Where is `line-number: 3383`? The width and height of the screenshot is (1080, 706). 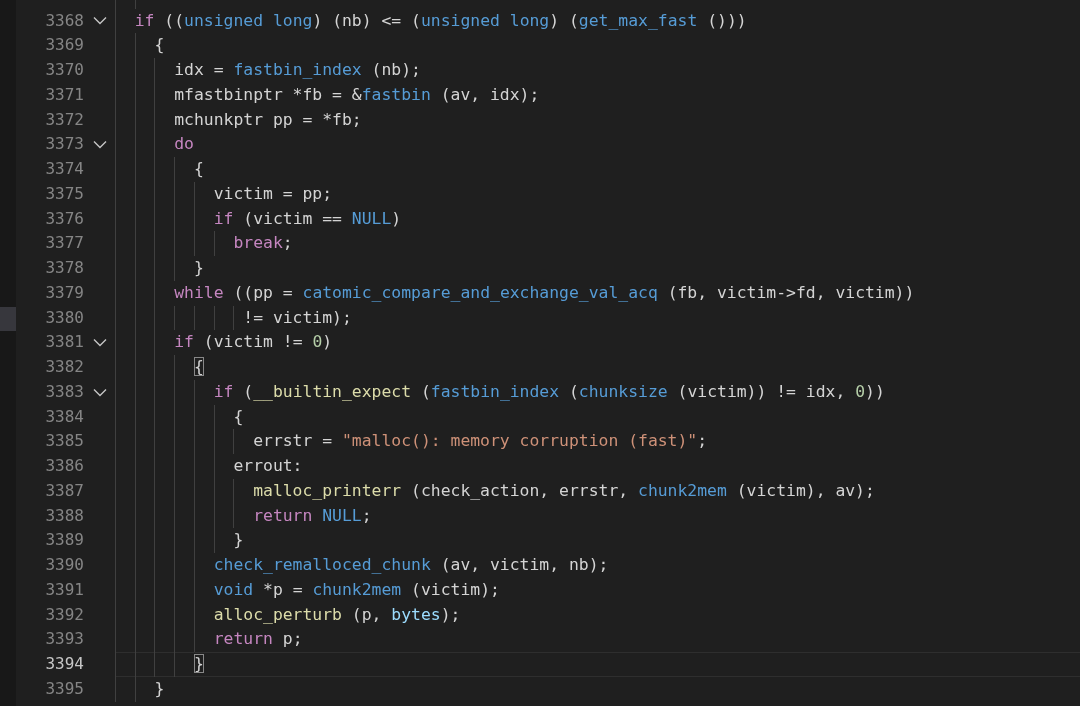 line-number: 3383 is located at coordinates (64, 391).